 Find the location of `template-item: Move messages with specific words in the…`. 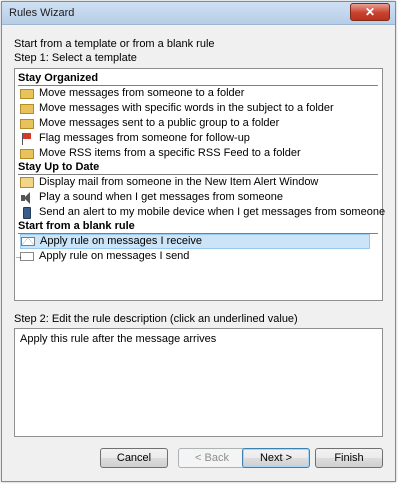

template-item: Move messages with specific words in the… is located at coordinates (177, 108).